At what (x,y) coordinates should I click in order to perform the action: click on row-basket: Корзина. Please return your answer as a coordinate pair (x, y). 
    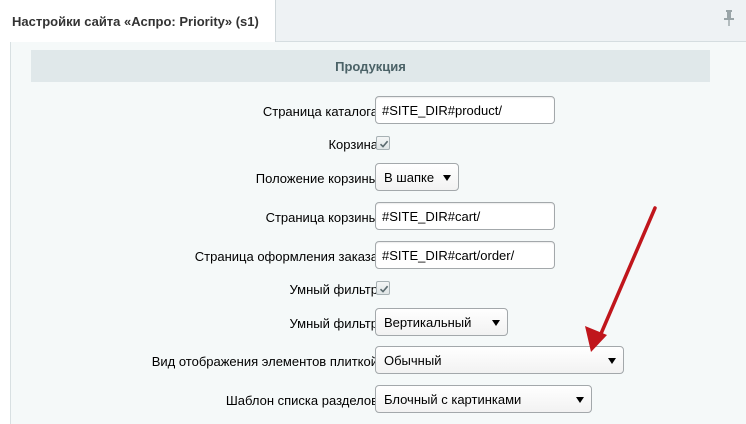
    Looking at the image, I should click on (378, 144).